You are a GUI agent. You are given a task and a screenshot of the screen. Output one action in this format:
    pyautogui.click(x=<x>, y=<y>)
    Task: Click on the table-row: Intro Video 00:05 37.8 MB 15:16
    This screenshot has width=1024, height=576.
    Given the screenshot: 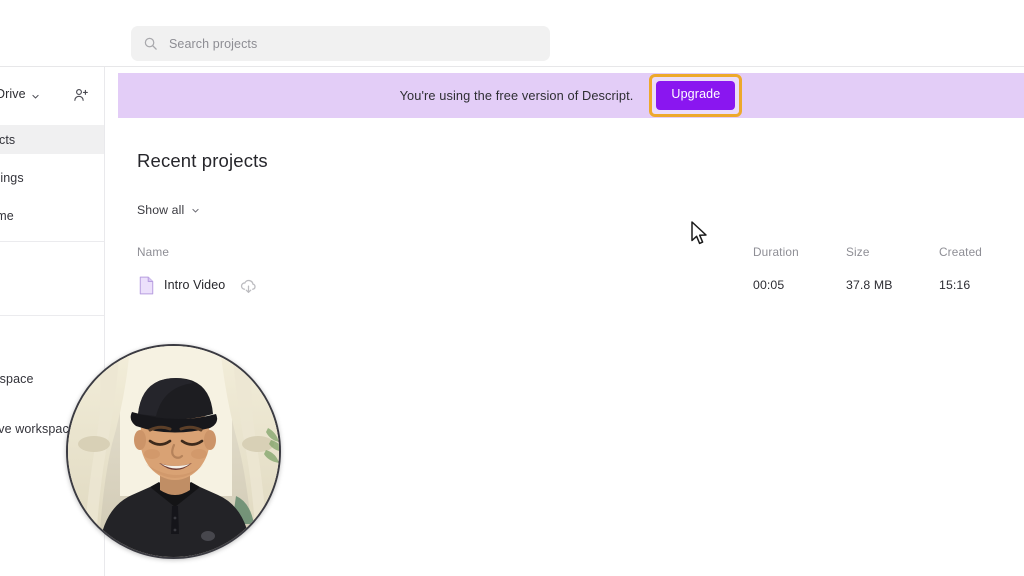 What is the action you would take?
    pyautogui.click(x=564, y=292)
    